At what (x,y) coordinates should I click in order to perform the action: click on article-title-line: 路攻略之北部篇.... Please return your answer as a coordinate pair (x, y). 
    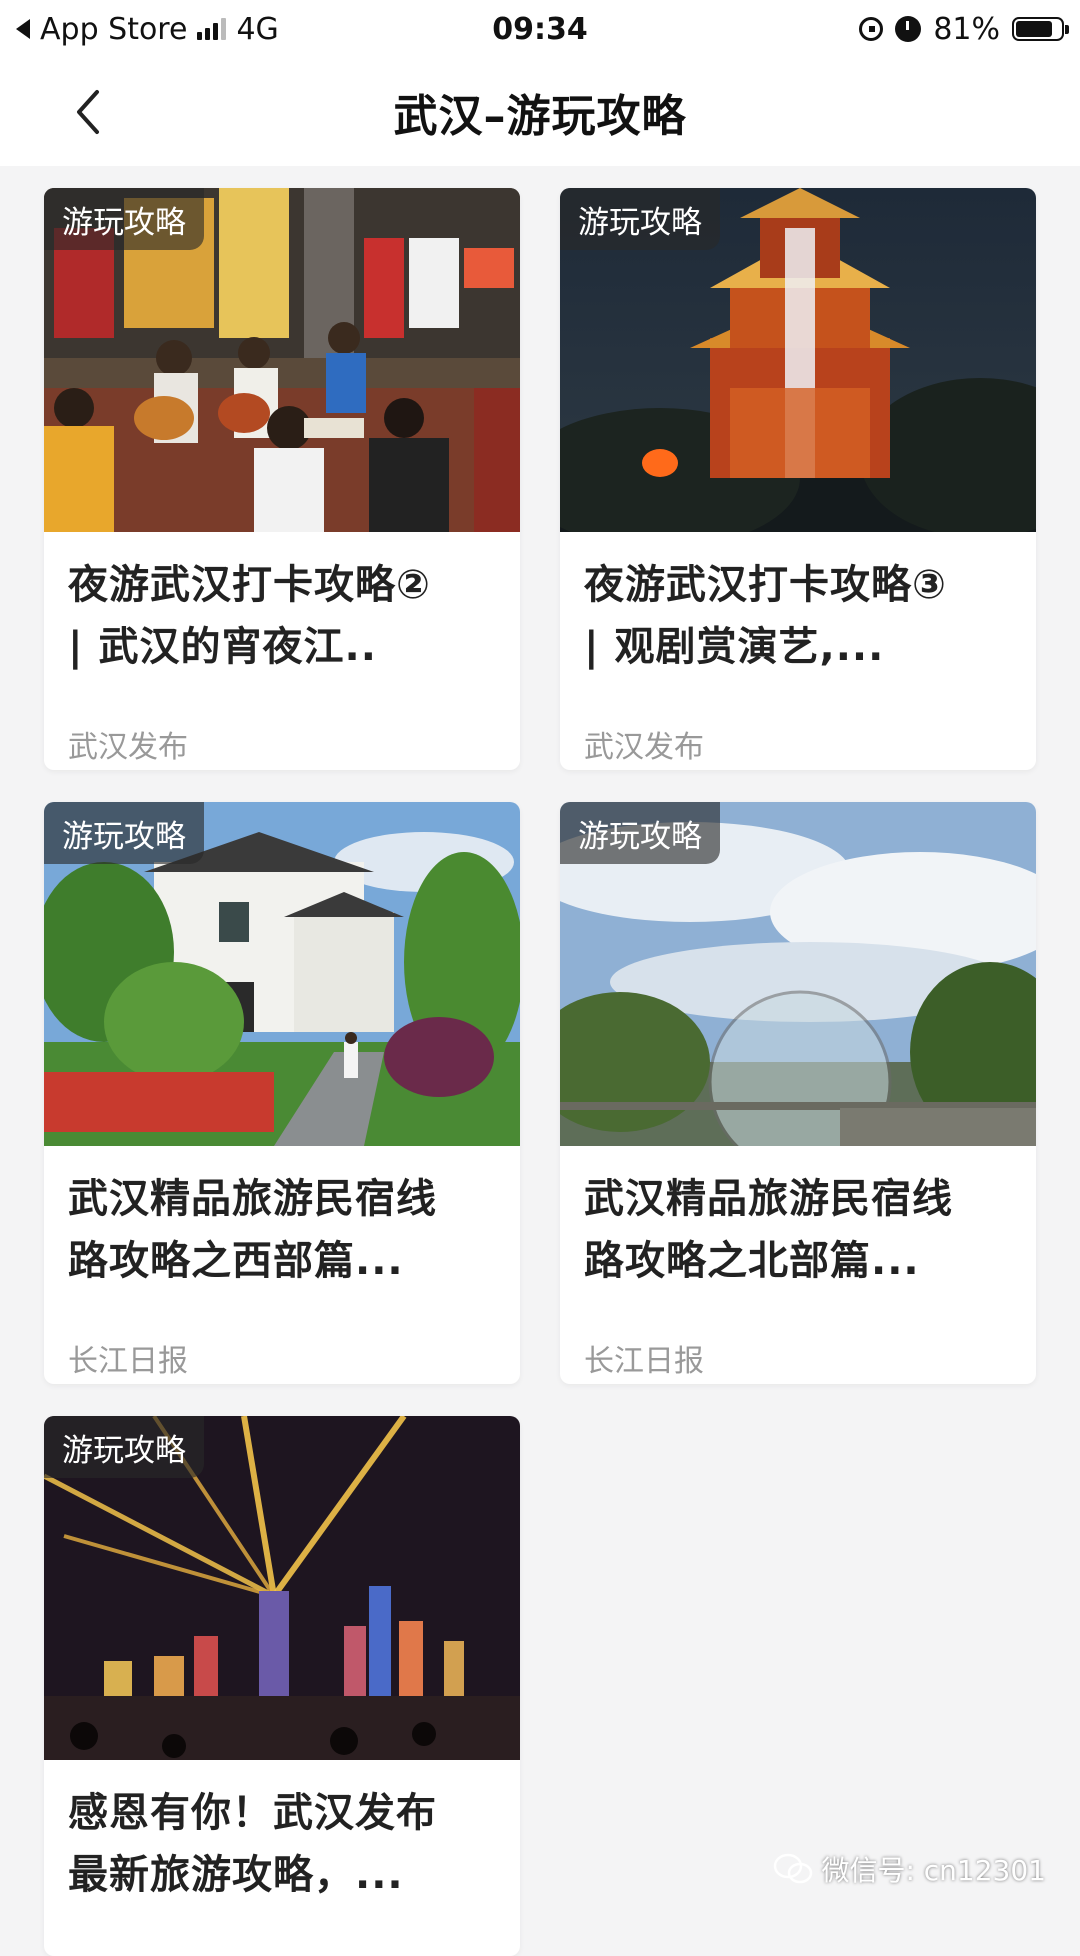
    Looking at the image, I should click on (799, 1261).